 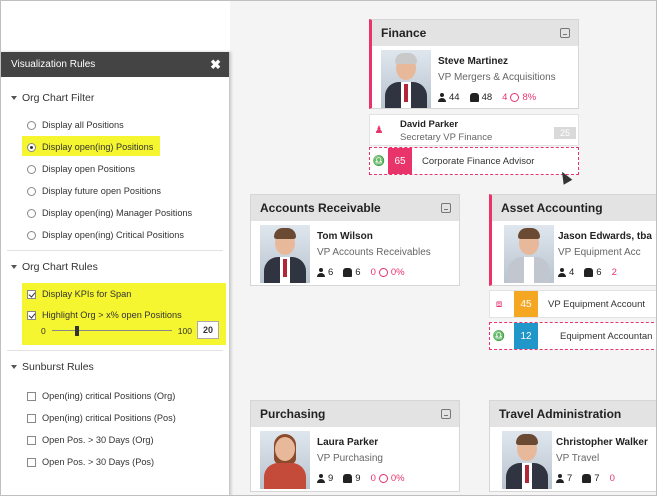 I want to click on option-label: Open Pos. > 30 Days (Org), so click(x=98, y=440).